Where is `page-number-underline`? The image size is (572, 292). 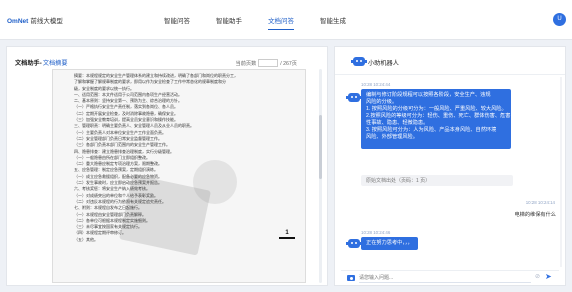 page-number-underline is located at coordinates (287, 238).